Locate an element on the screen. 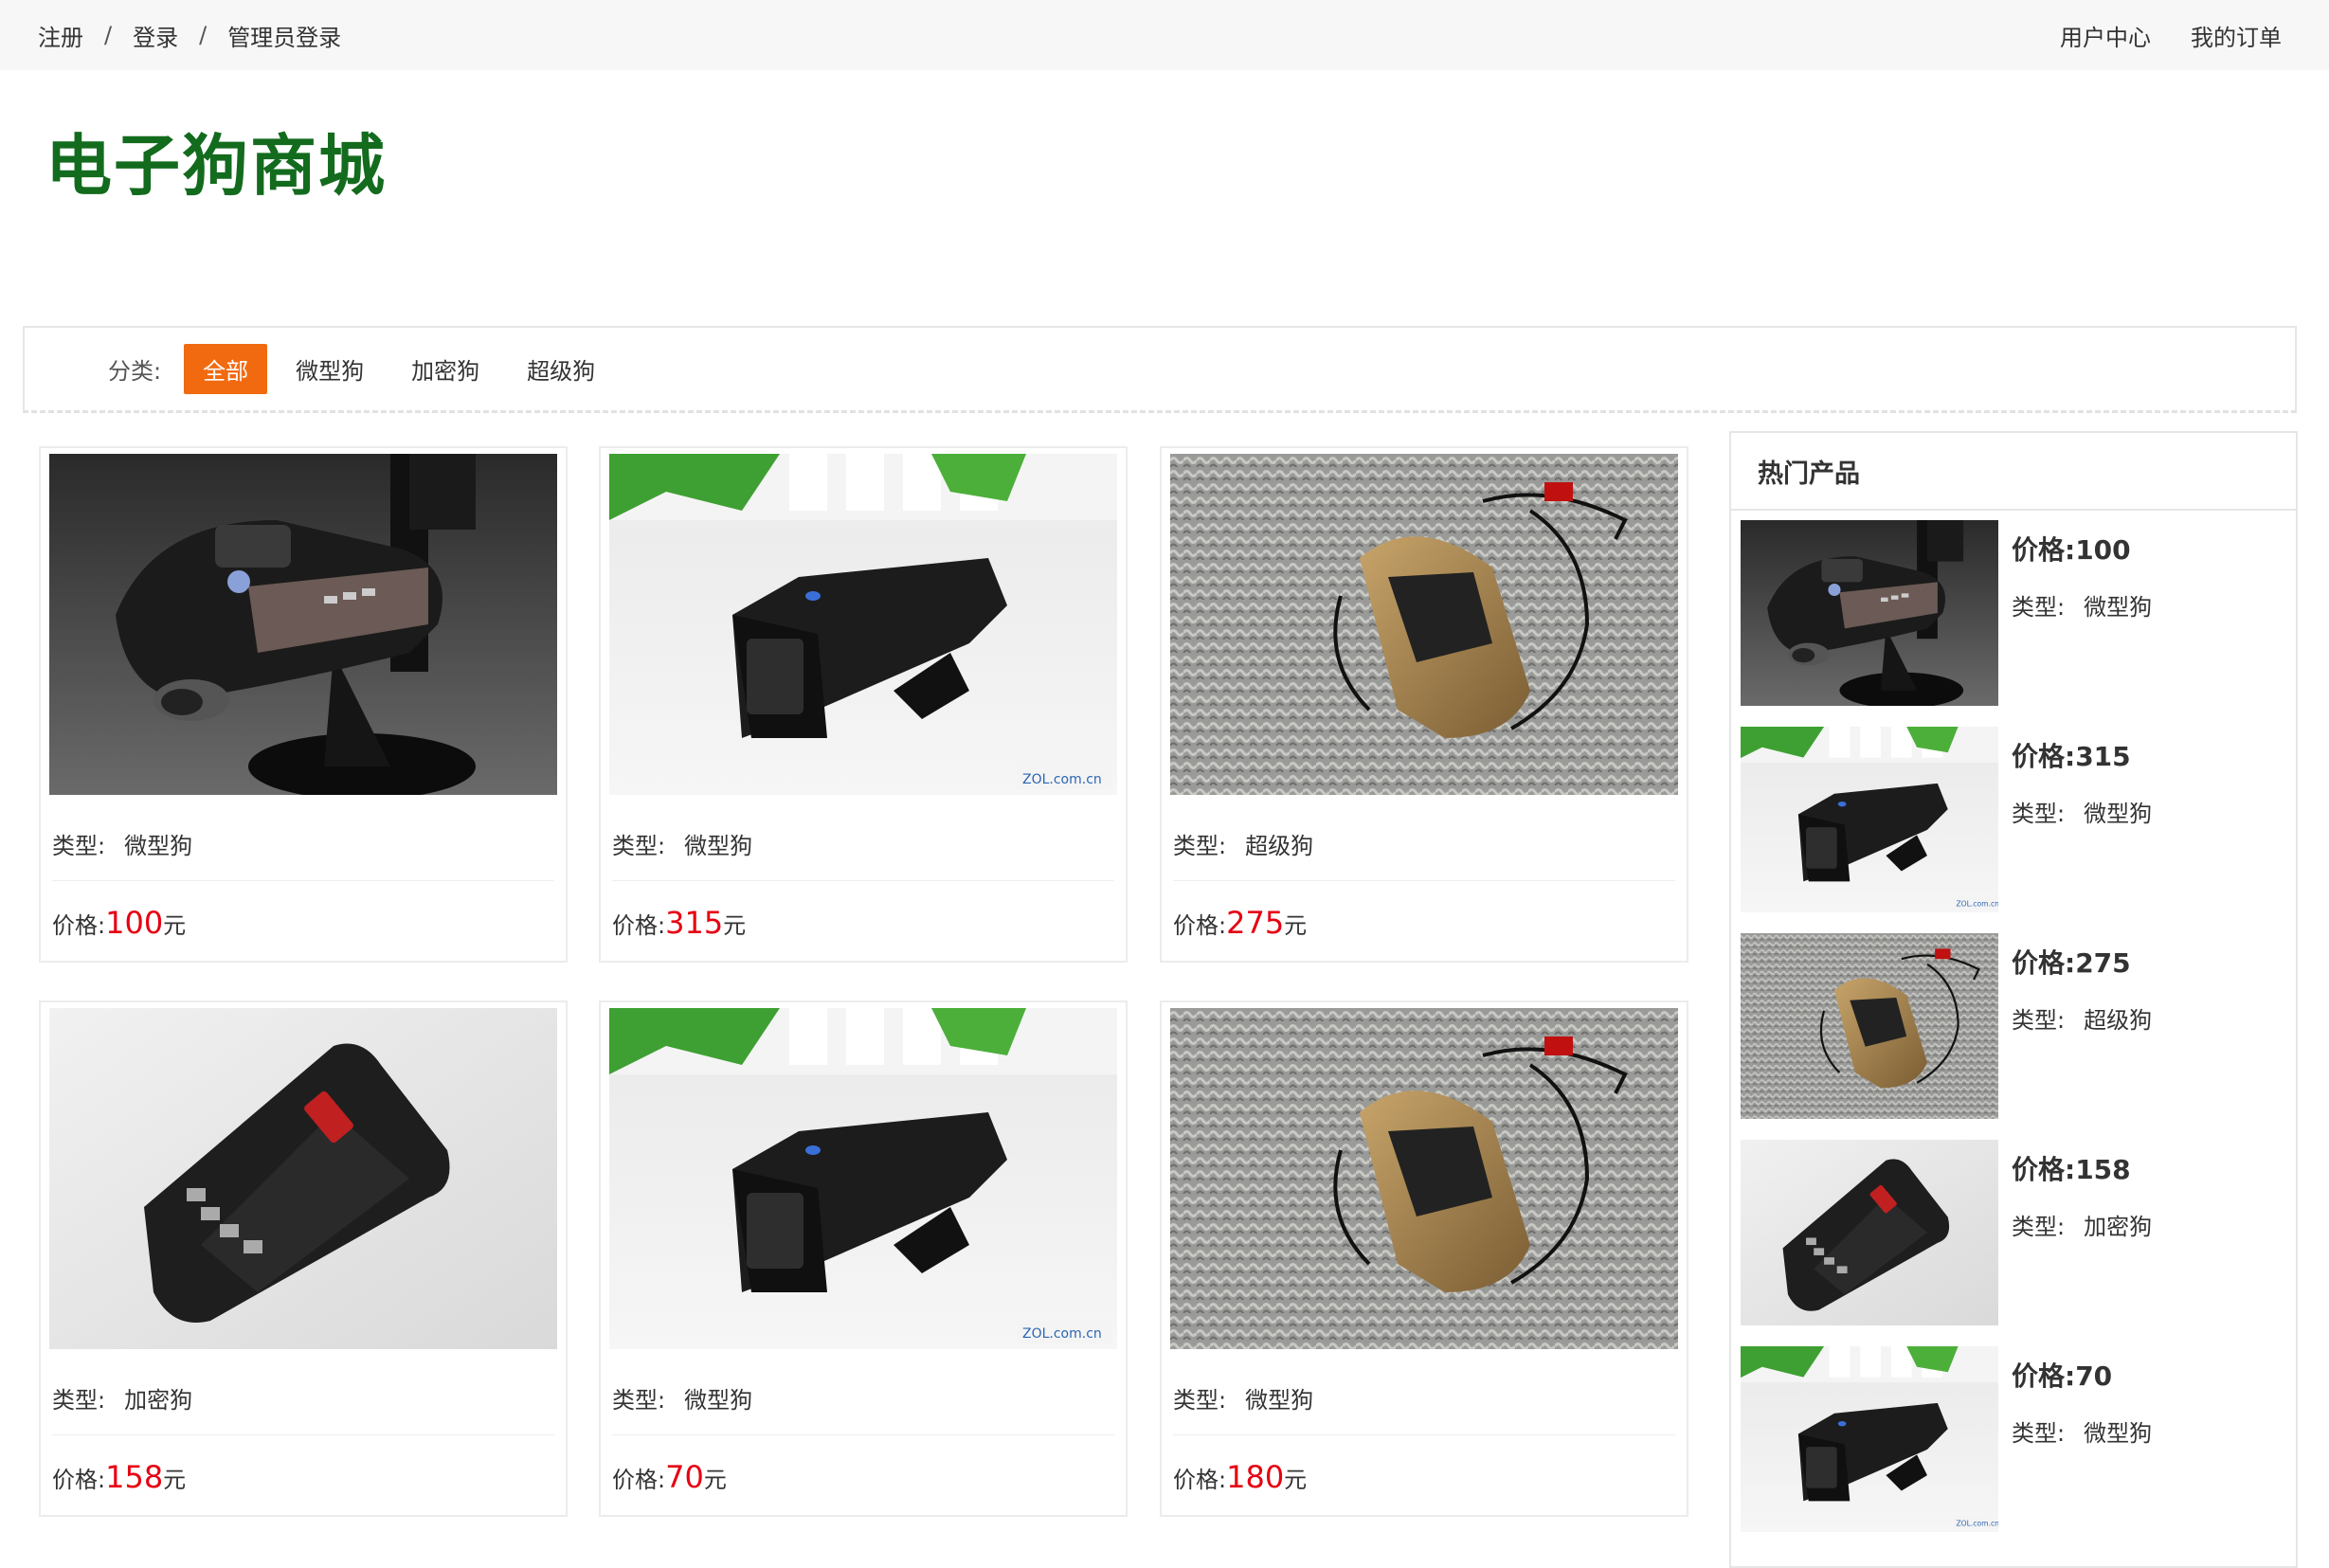 The image size is (2329, 1568). auth-links: 注册 / 登录 / 管理员登录 is located at coordinates (189, 35).